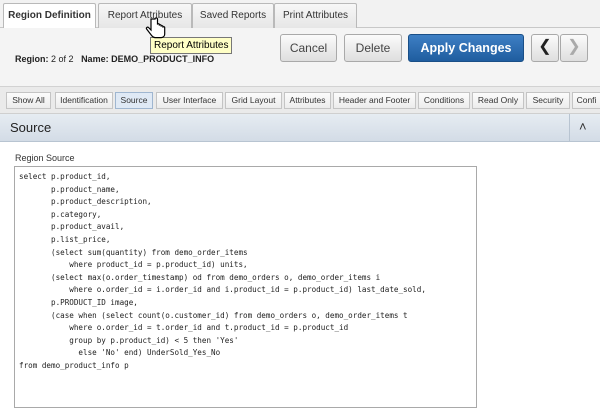 The width and height of the screenshot is (600, 408). I want to click on chevron-right-icon: ❯, so click(574, 46).